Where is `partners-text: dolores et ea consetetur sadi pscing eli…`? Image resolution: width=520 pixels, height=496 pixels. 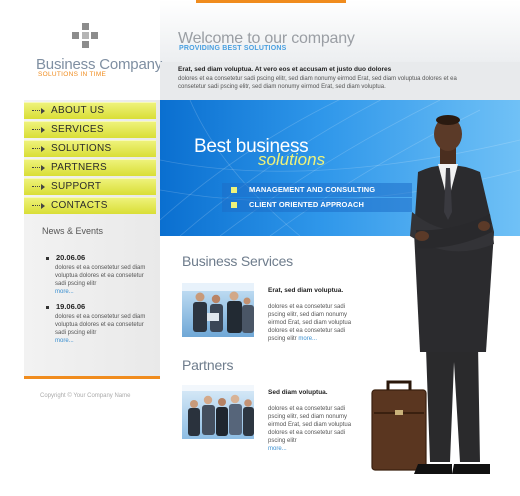
partners-text: dolores et ea consetetur sadi pscing eli… is located at coordinates (316, 429).